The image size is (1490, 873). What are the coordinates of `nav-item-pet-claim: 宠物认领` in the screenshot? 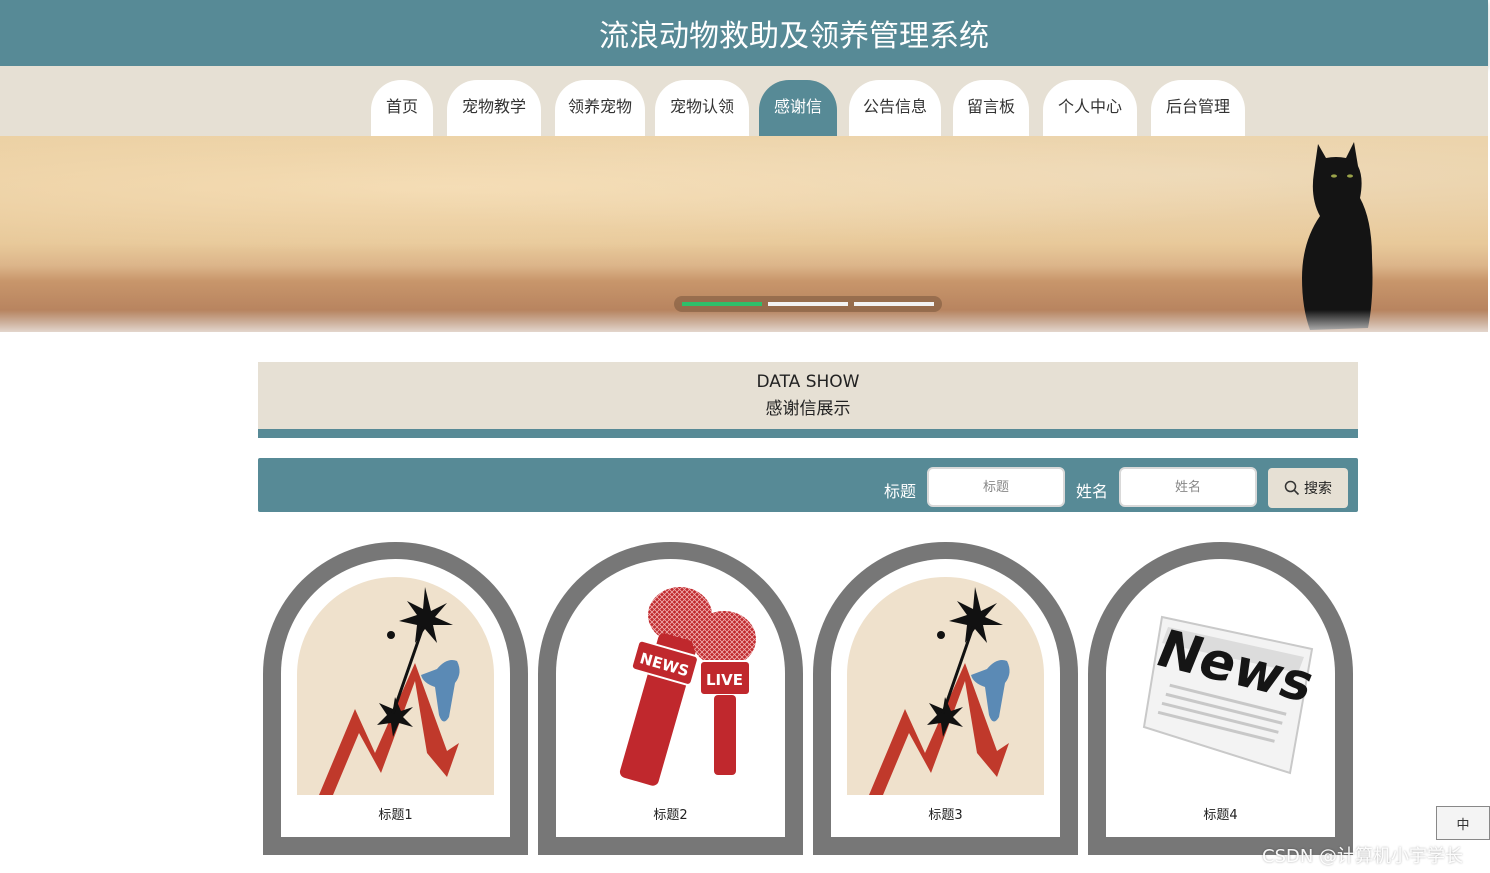 It's located at (702, 108).